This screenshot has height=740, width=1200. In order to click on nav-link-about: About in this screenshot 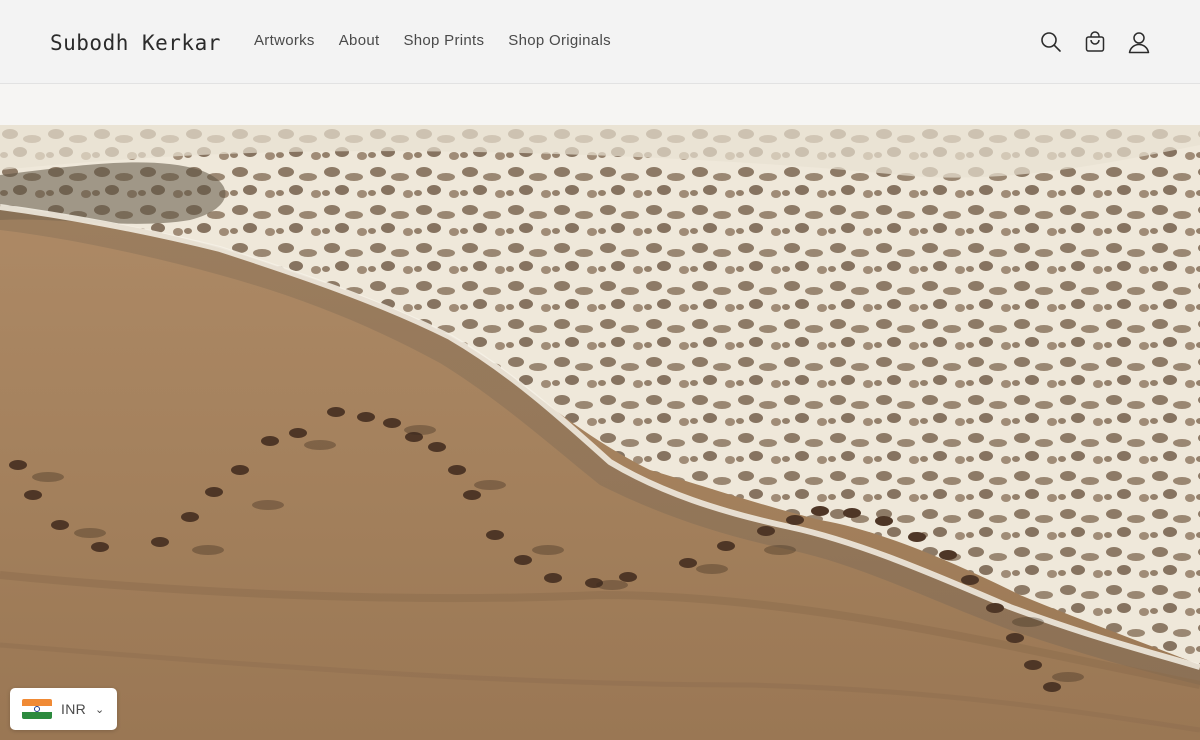, I will do `click(359, 41)`.